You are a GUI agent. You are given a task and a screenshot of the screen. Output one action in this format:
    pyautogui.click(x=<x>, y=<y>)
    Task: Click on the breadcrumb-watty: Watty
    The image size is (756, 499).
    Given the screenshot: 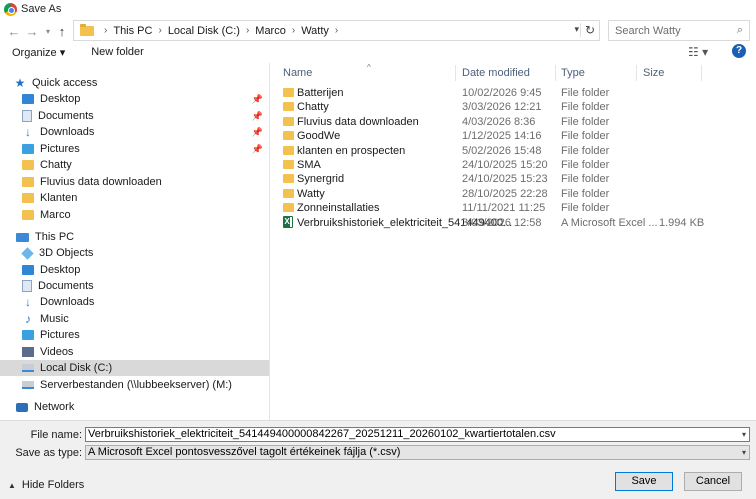 What is the action you would take?
    pyautogui.click(x=315, y=31)
    